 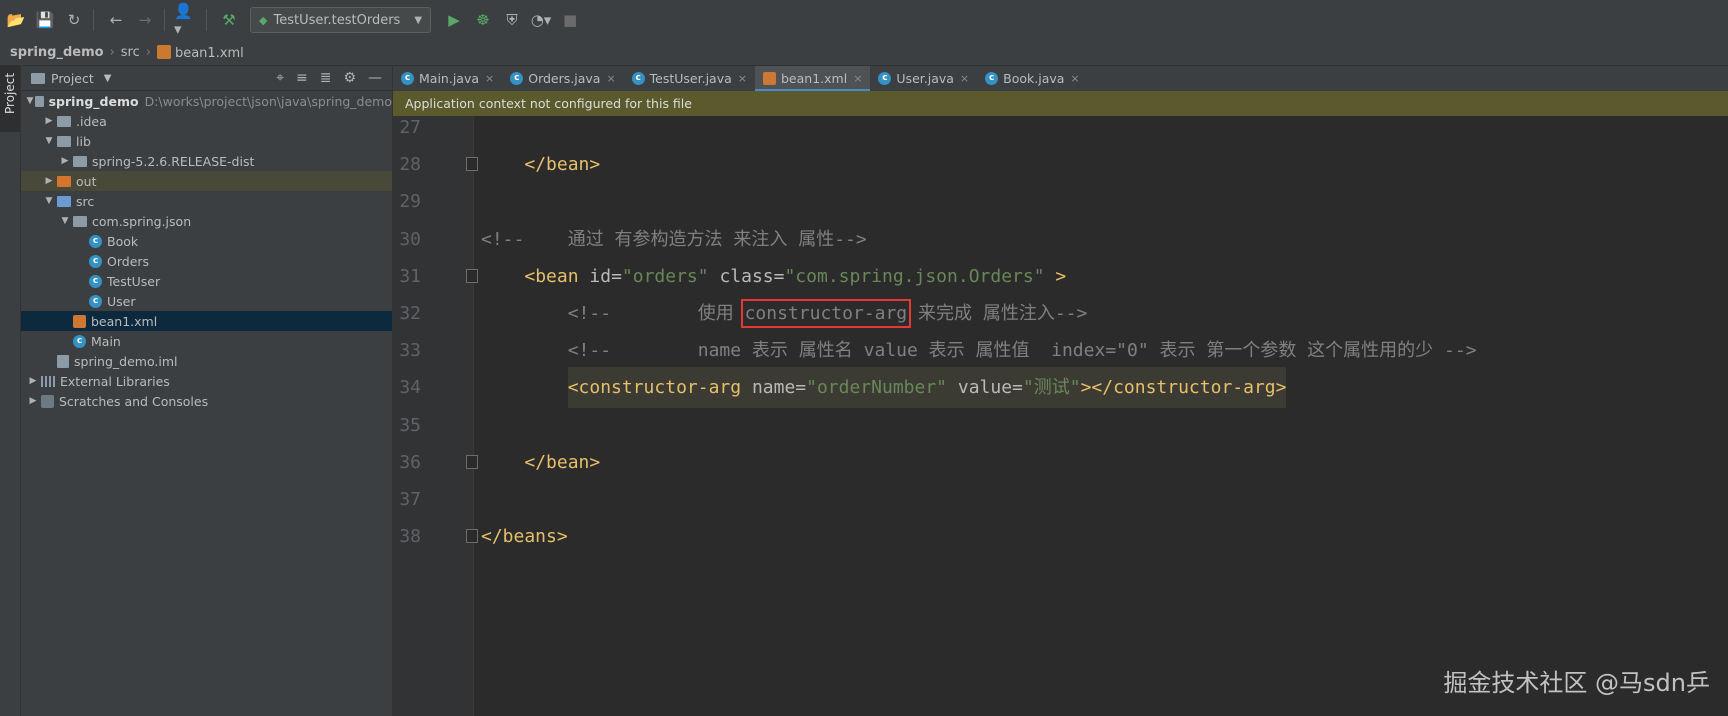 I want to click on locate-icon: ⌖, so click(x=280, y=78).